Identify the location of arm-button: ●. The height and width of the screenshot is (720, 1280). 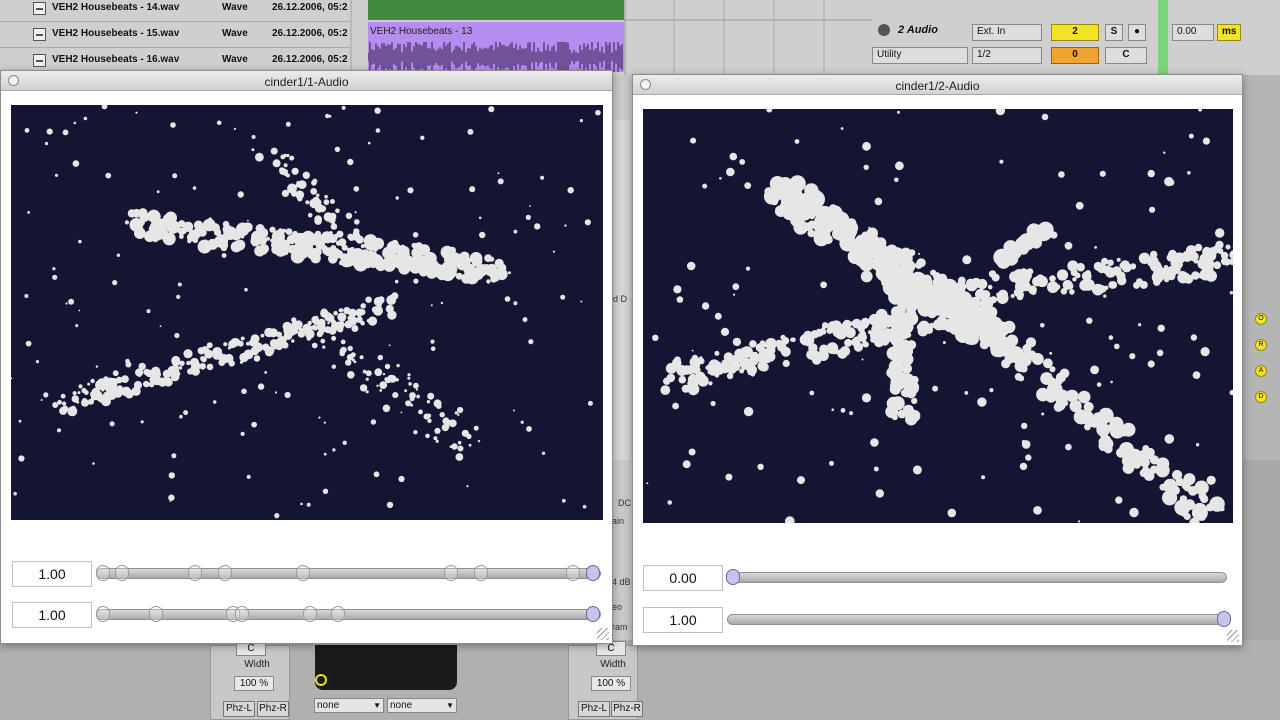
(1137, 32).